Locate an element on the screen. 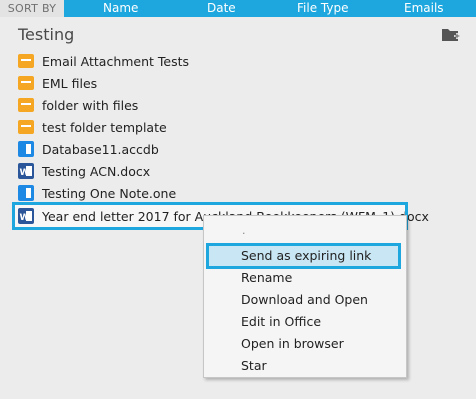  sort-by-name: Name is located at coordinates (120, 8).